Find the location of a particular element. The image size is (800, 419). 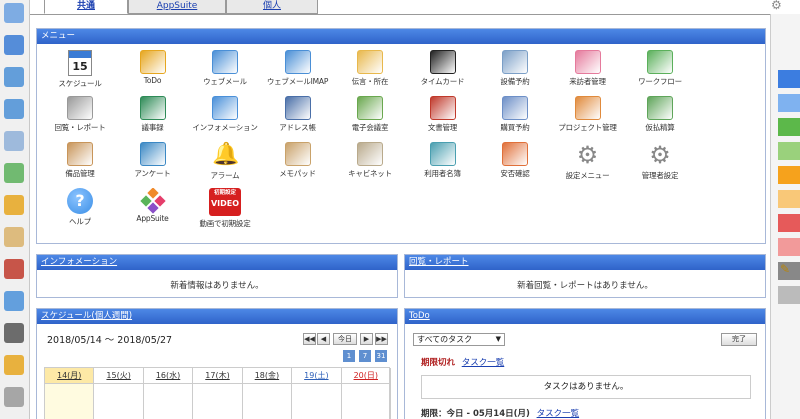

menu-item-equipment: 備品管理 is located at coordinates (80, 160).